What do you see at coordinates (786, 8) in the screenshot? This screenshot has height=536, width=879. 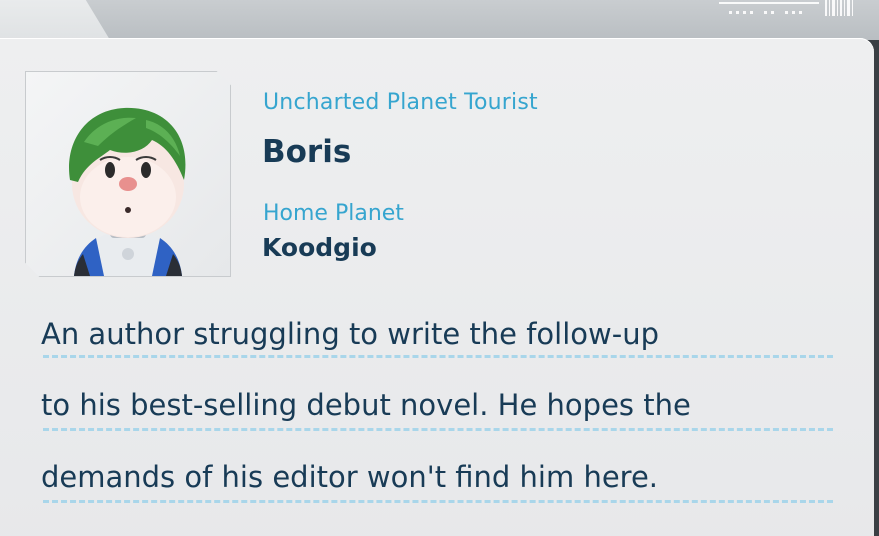 I see `barcode-icon` at bounding box center [786, 8].